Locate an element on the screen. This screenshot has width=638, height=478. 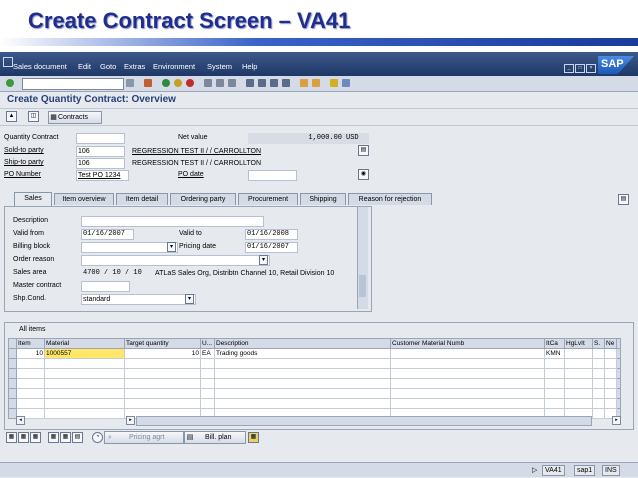
column-header-target-quantity: Target quantity is located at coordinates (162, 343).